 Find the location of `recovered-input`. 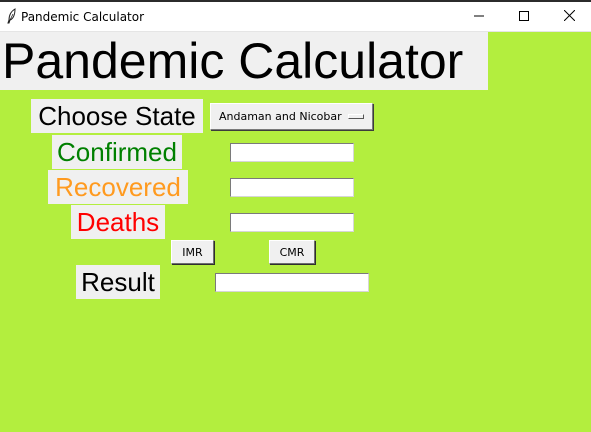

recovered-input is located at coordinates (292, 187).